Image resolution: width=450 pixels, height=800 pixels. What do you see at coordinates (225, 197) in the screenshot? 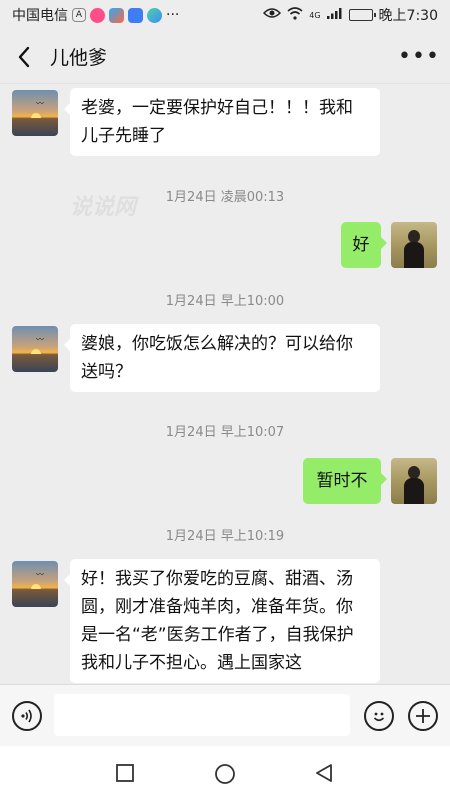
I see `message-timestamp: 1月24日 凌晨00:13` at bounding box center [225, 197].